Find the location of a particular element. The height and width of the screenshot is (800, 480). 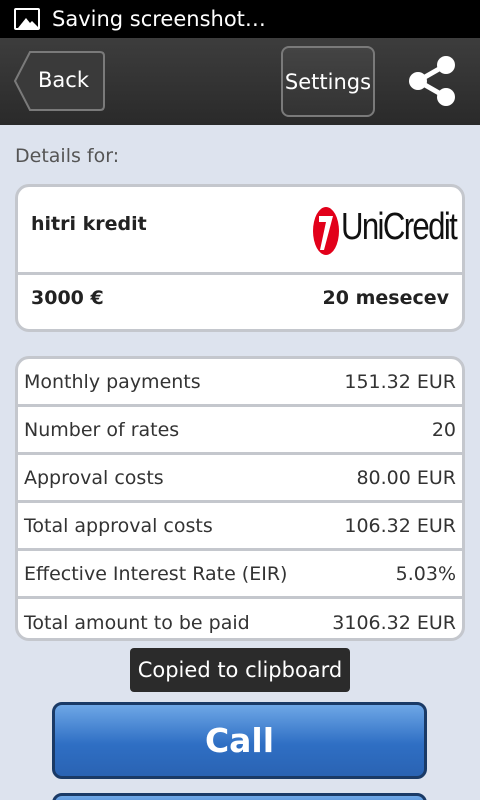

row-value: 80.00 EUR is located at coordinates (406, 477).